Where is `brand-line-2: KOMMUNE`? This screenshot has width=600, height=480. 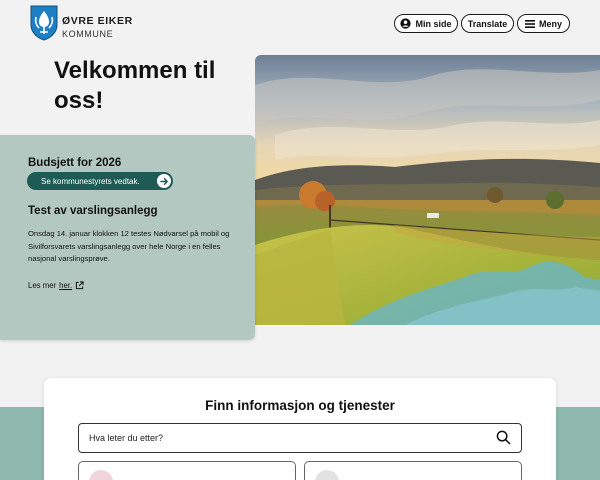
brand-line-2: KOMMUNE is located at coordinates (88, 34).